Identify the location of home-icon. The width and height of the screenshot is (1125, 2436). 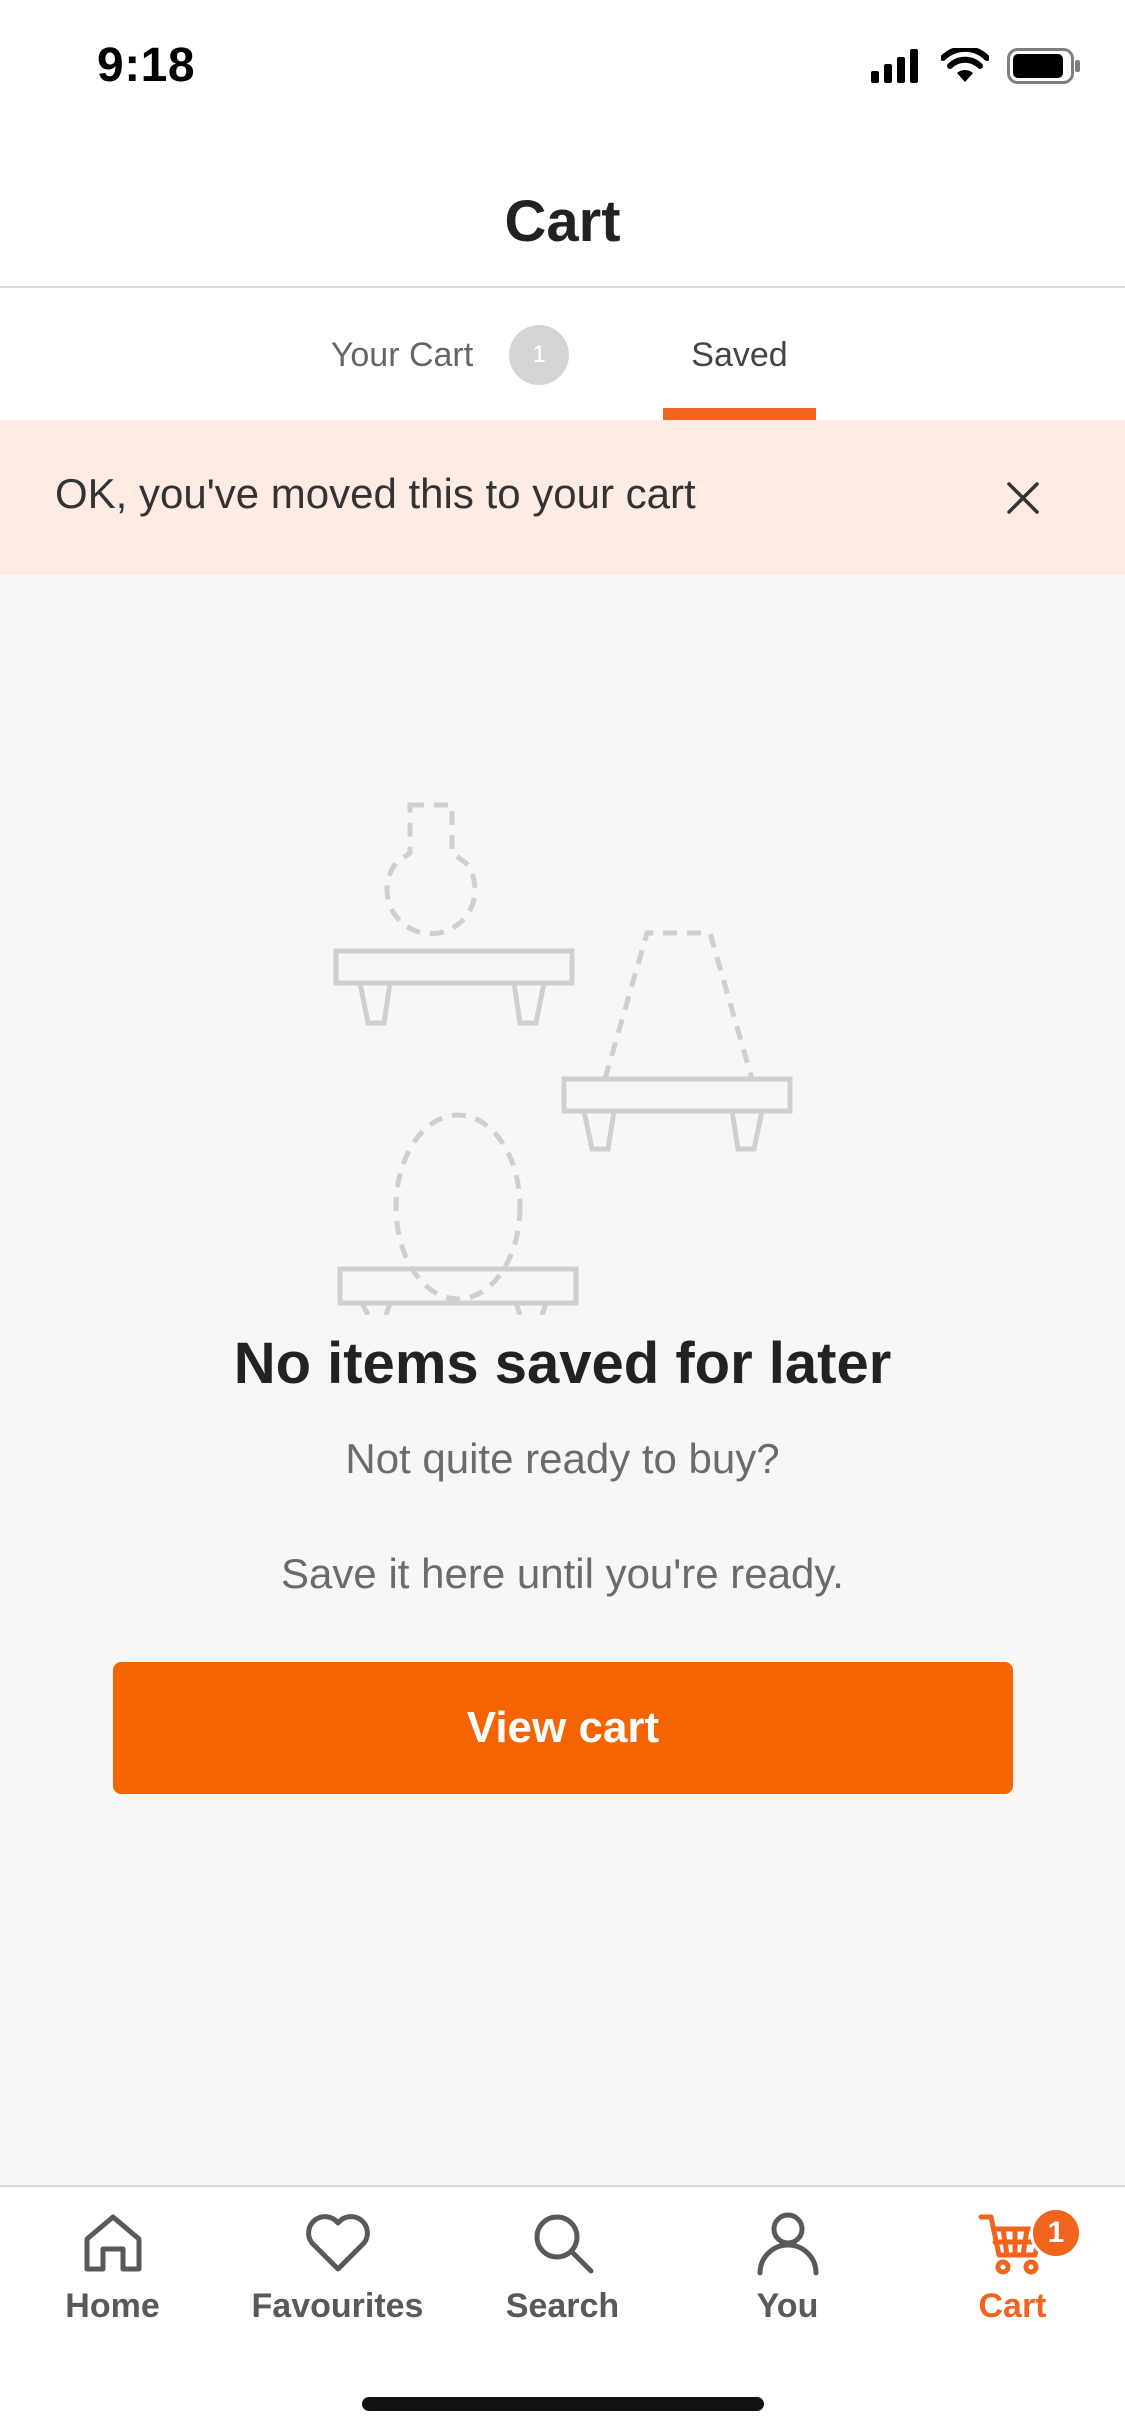
(112, 2243).